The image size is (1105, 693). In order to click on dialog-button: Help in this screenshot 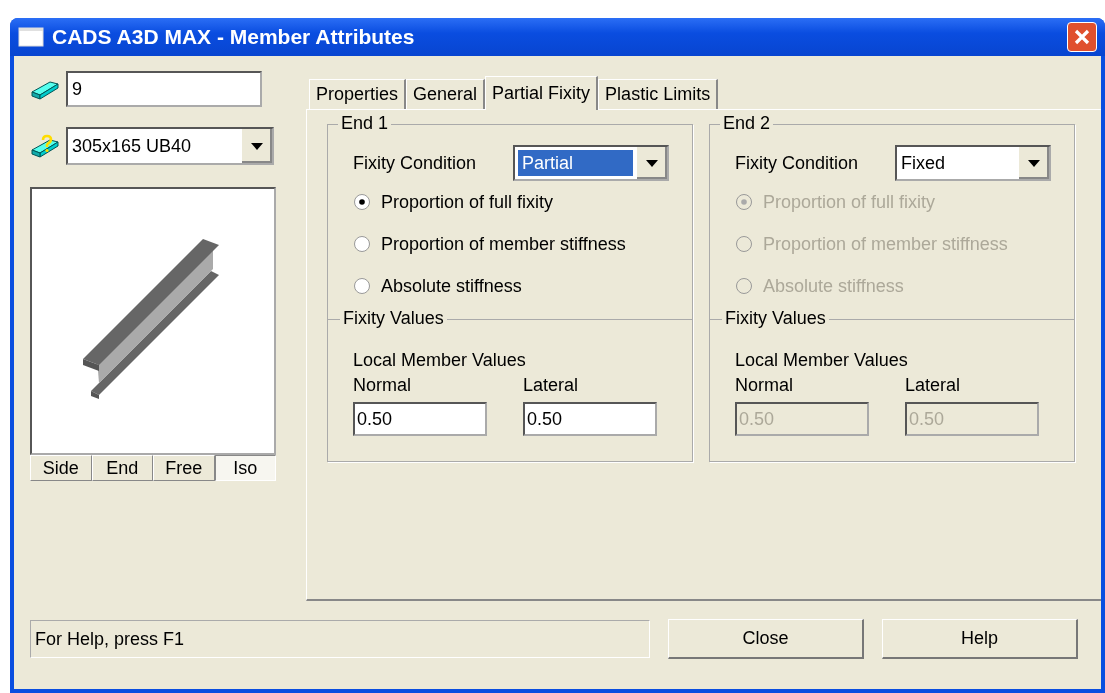, I will do `click(980, 639)`.